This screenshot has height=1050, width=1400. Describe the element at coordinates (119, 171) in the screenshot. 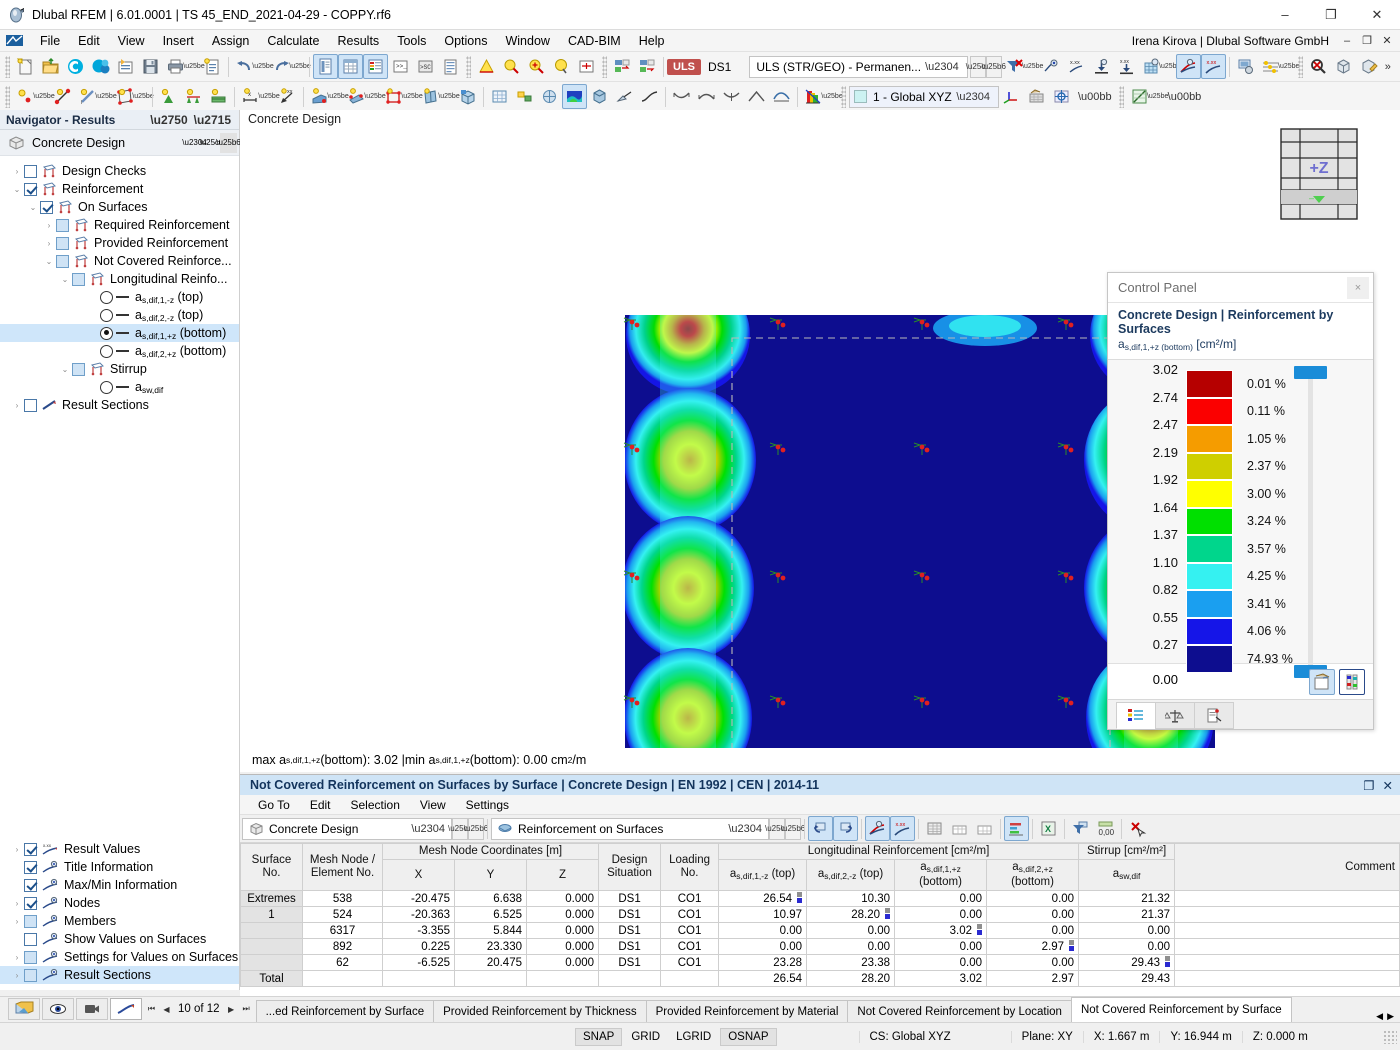

I see `tree-item-design-checks: › Design Checks` at that location.